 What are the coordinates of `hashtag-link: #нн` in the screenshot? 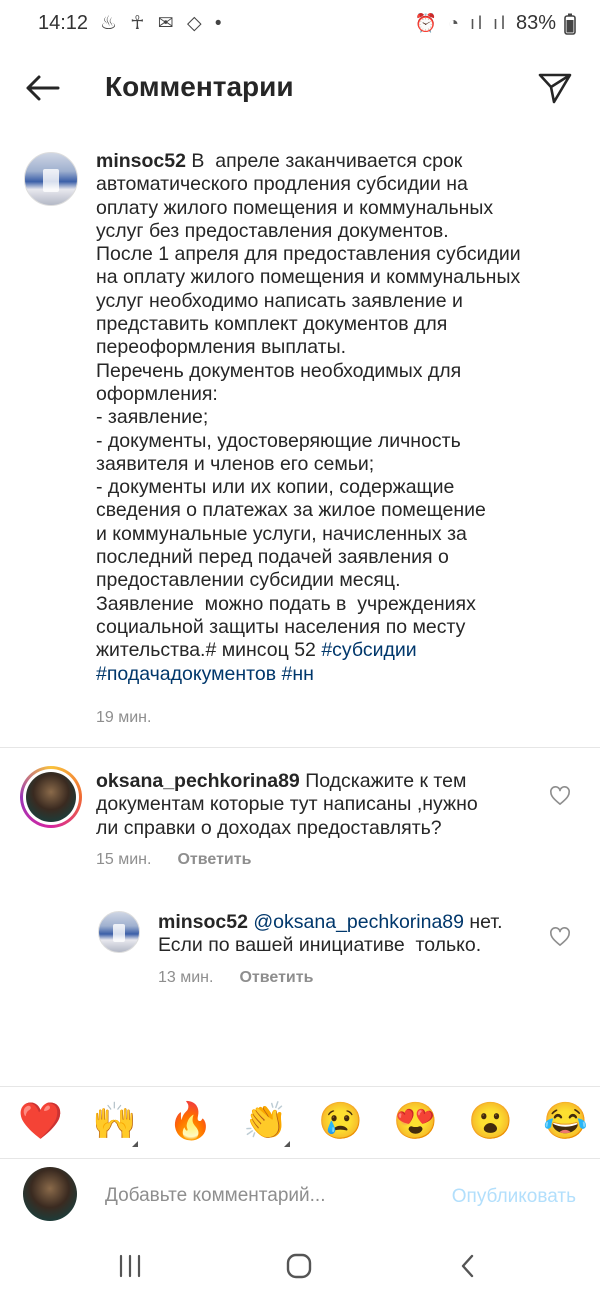 It's located at (297, 674).